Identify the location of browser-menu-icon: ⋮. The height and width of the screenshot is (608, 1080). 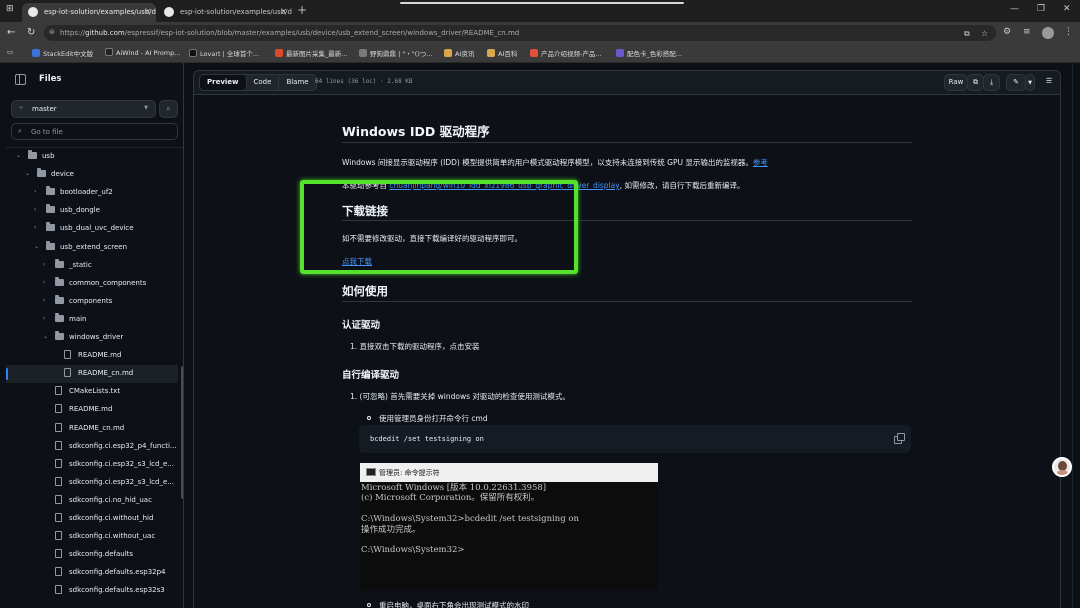
(1068, 32).